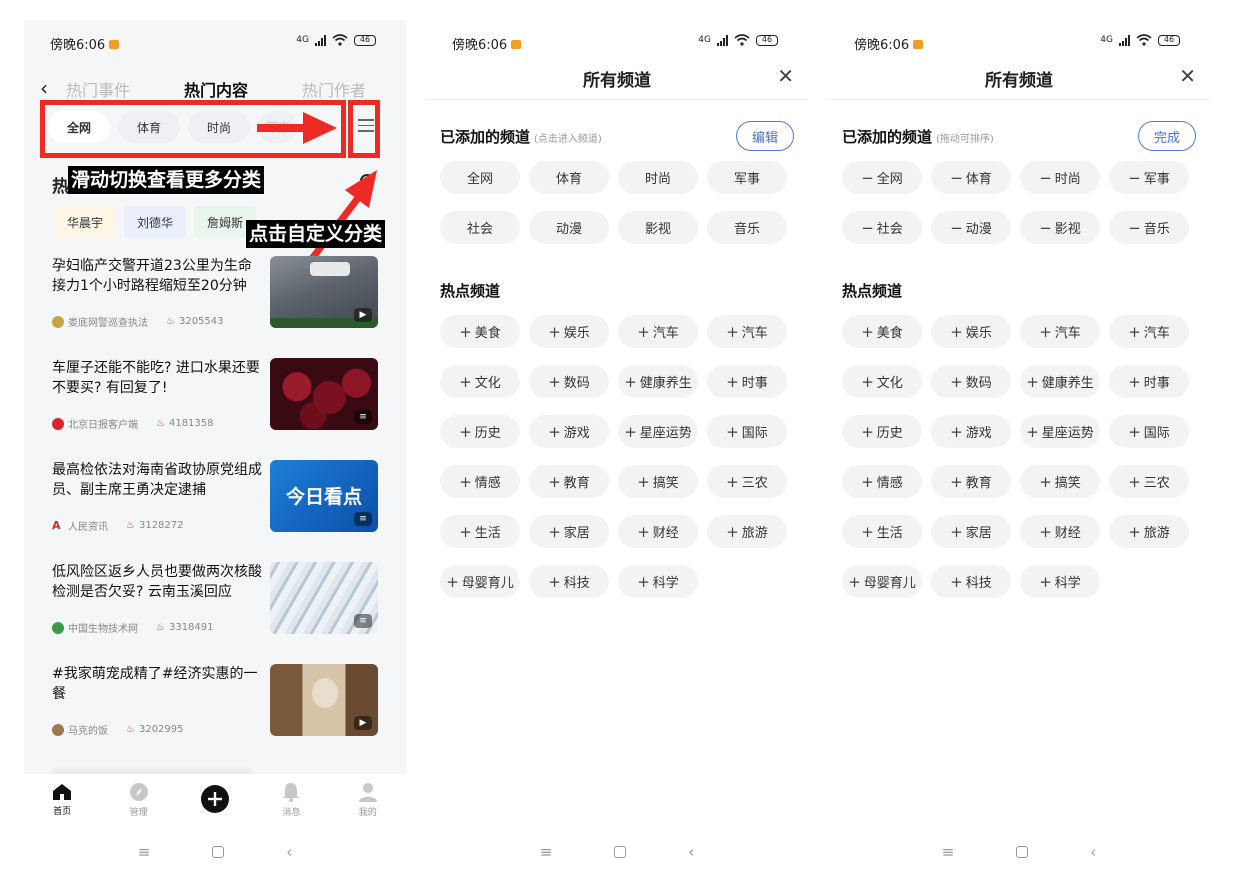  Describe the element at coordinates (1149, 177) in the screenshot. I see `added-channel-chip: − 军事` at that location.